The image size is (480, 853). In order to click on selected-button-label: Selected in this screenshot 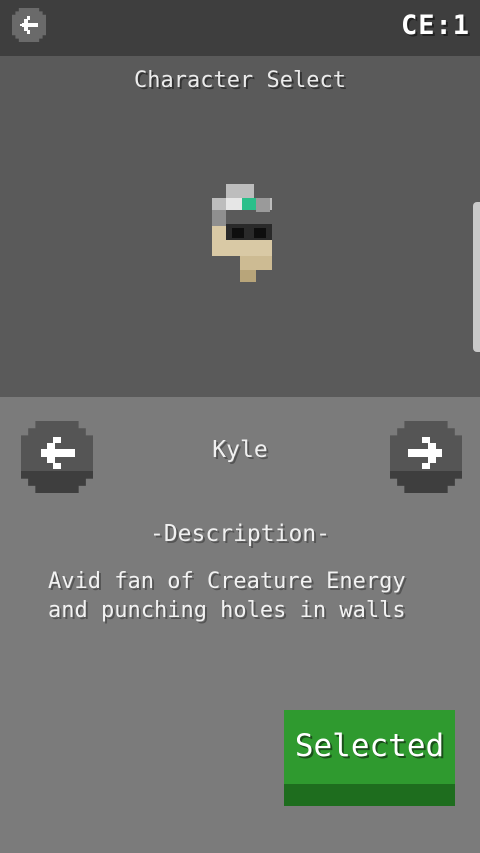, I will do `click(369, 746)`.